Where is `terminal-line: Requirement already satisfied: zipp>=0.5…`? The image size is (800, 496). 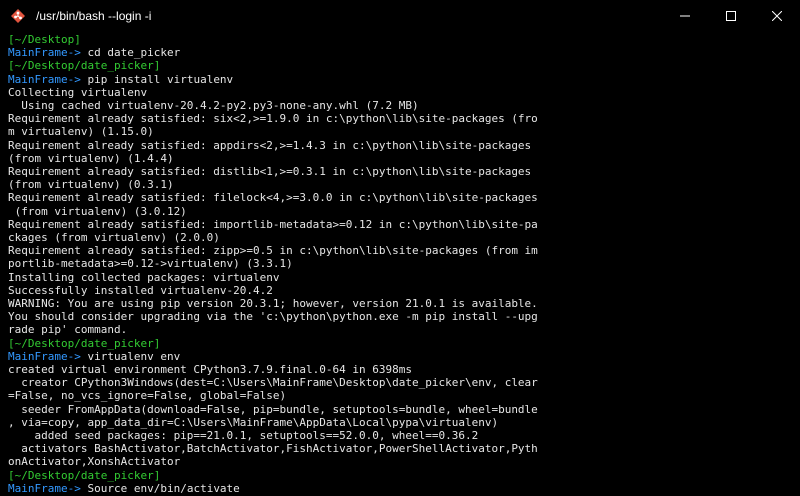
terminal-line: Requirement already satisfied: zipp>=0.5… is located at coordinates (273, 250).